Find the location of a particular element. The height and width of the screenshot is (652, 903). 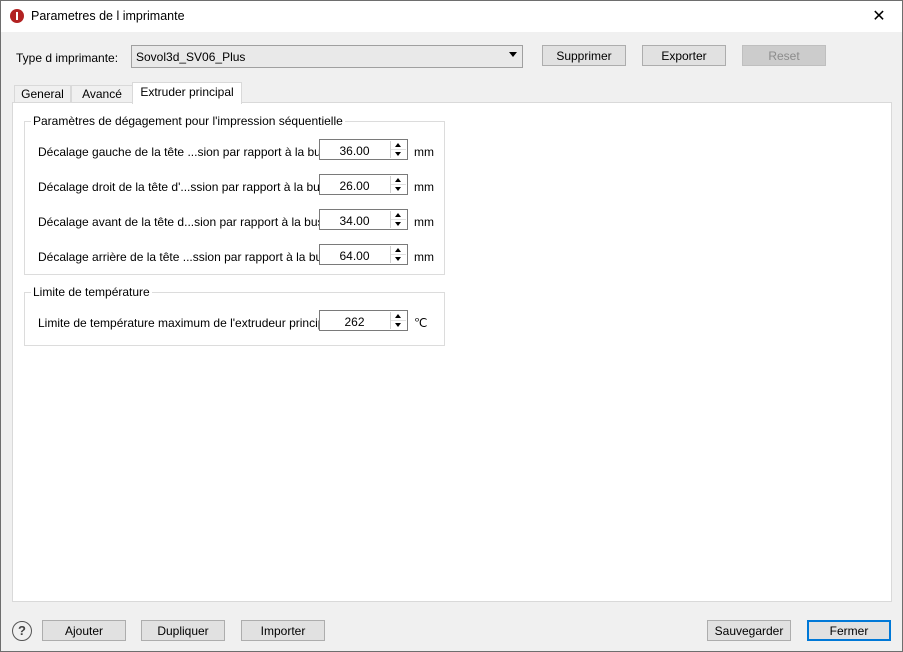

tab-general: General is located at coordinates (42, 94).